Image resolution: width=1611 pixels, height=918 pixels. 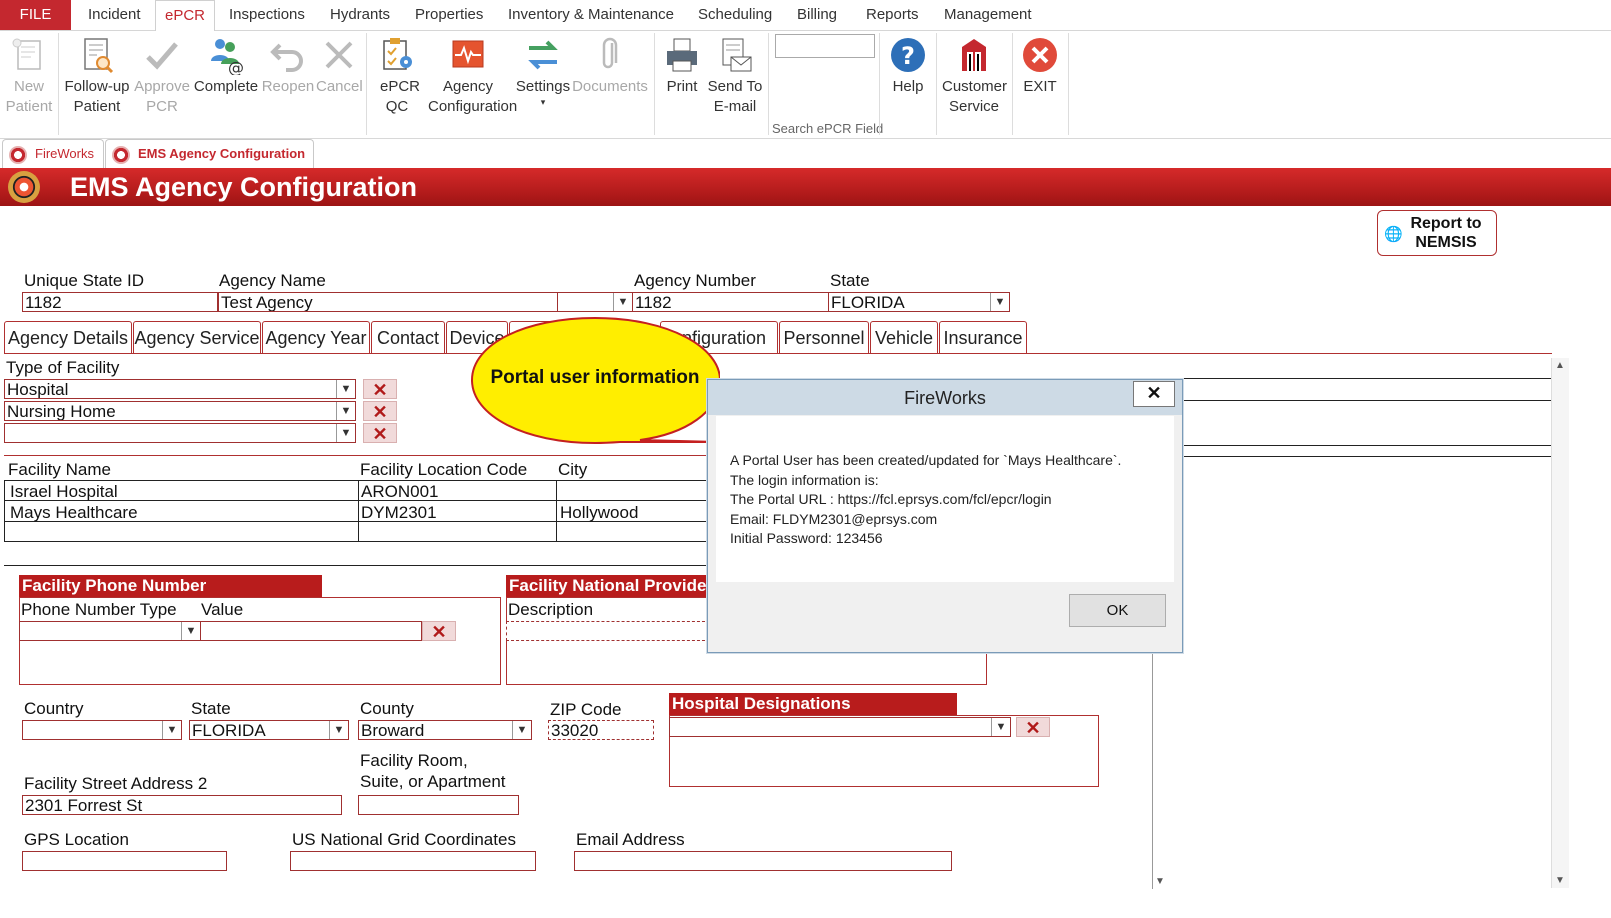 I want to click on agency-configuration-button: Agency Configuration, so click(x=469, y=76).